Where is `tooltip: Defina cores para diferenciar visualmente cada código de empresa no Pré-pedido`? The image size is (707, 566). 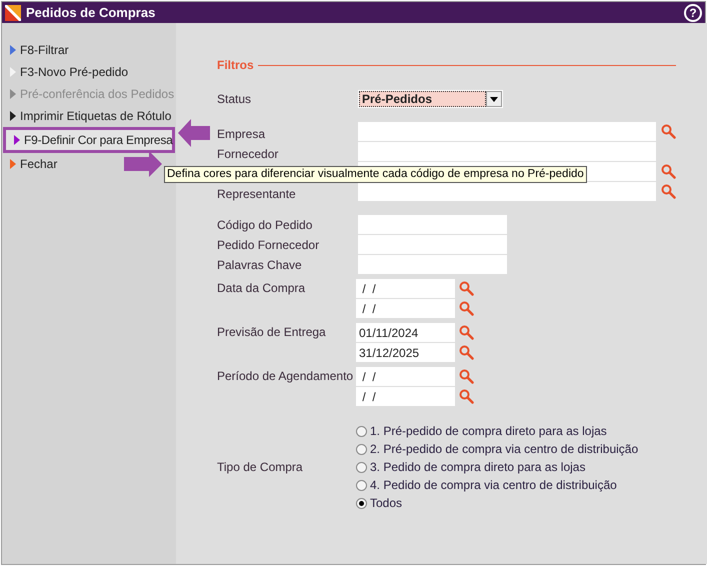 tooltip: Defina cores para diferenciar visualmente cada código de empresa no Pré-pedido is located at coordinates (375, 174).